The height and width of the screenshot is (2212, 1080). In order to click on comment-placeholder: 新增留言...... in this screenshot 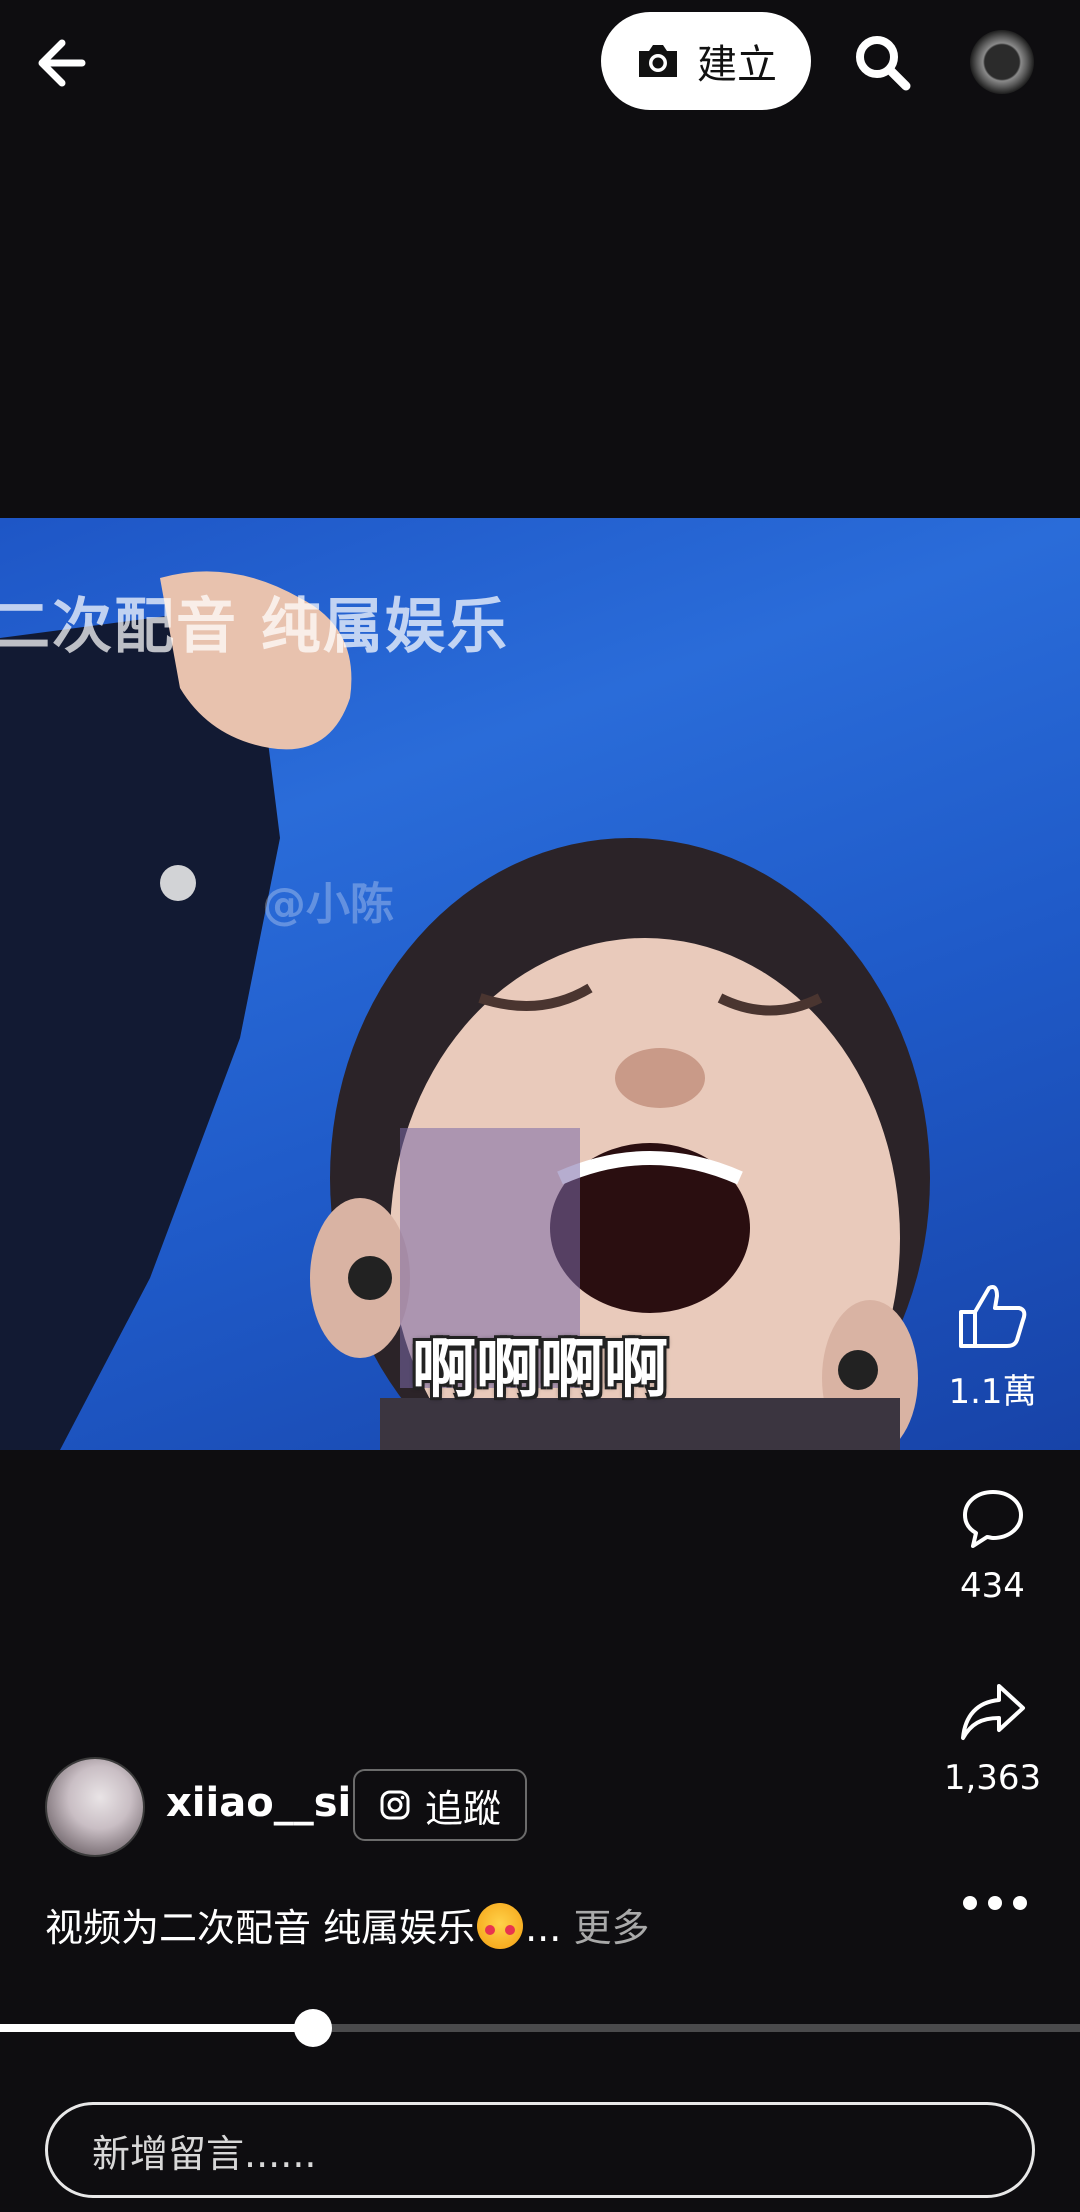, I will do `click(204, 2153)`.